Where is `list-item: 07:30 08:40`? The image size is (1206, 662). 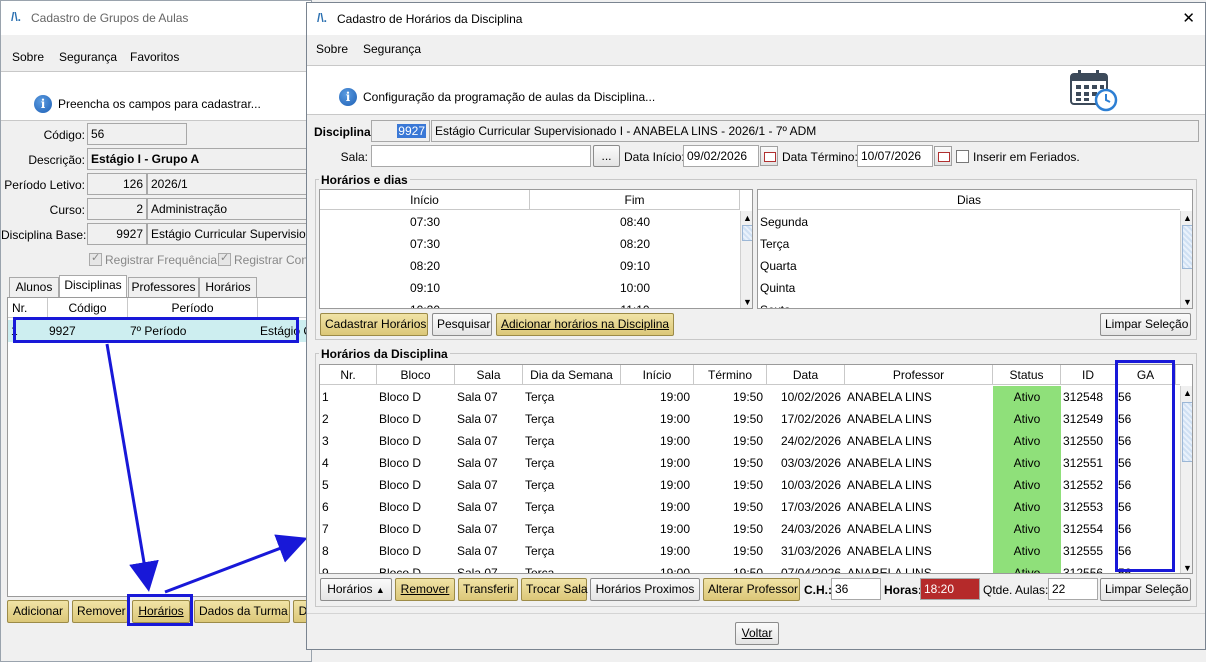
list-item: 07:30 08:40 is located at coordinates (530, 222).